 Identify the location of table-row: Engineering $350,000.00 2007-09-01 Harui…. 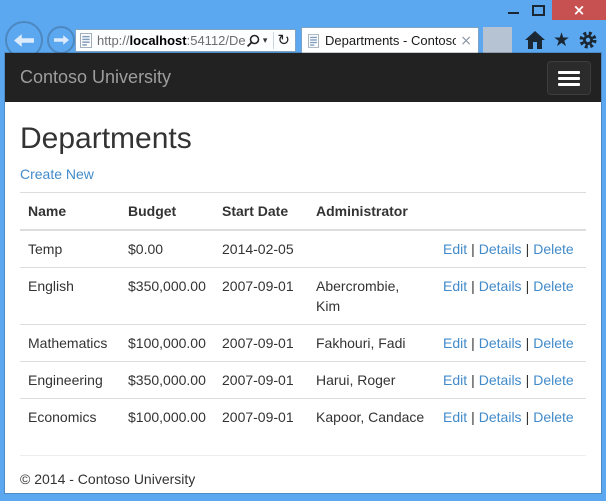
(303, 380).